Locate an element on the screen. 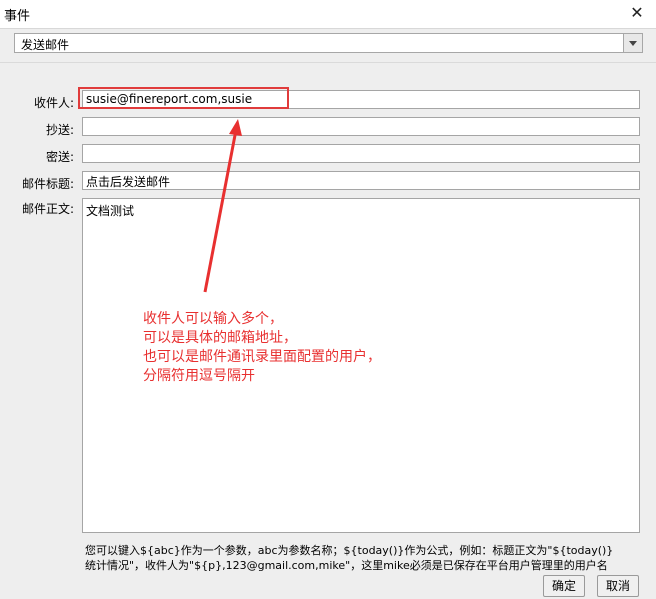  annotation-line: 收件人可以输入多个， is located at coordinates (213, 319).